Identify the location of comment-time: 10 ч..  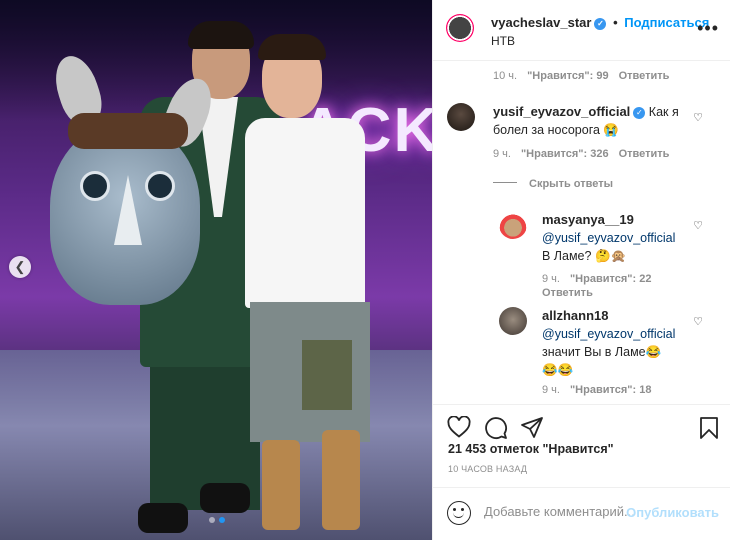
(505, 76).